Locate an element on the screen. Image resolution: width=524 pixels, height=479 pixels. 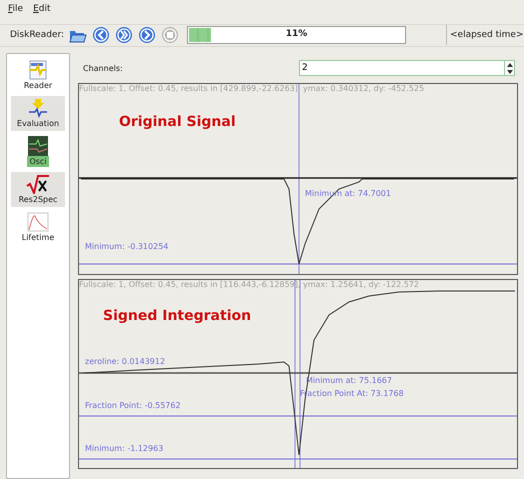
spin-buttons is located at coordinates (509, 68).